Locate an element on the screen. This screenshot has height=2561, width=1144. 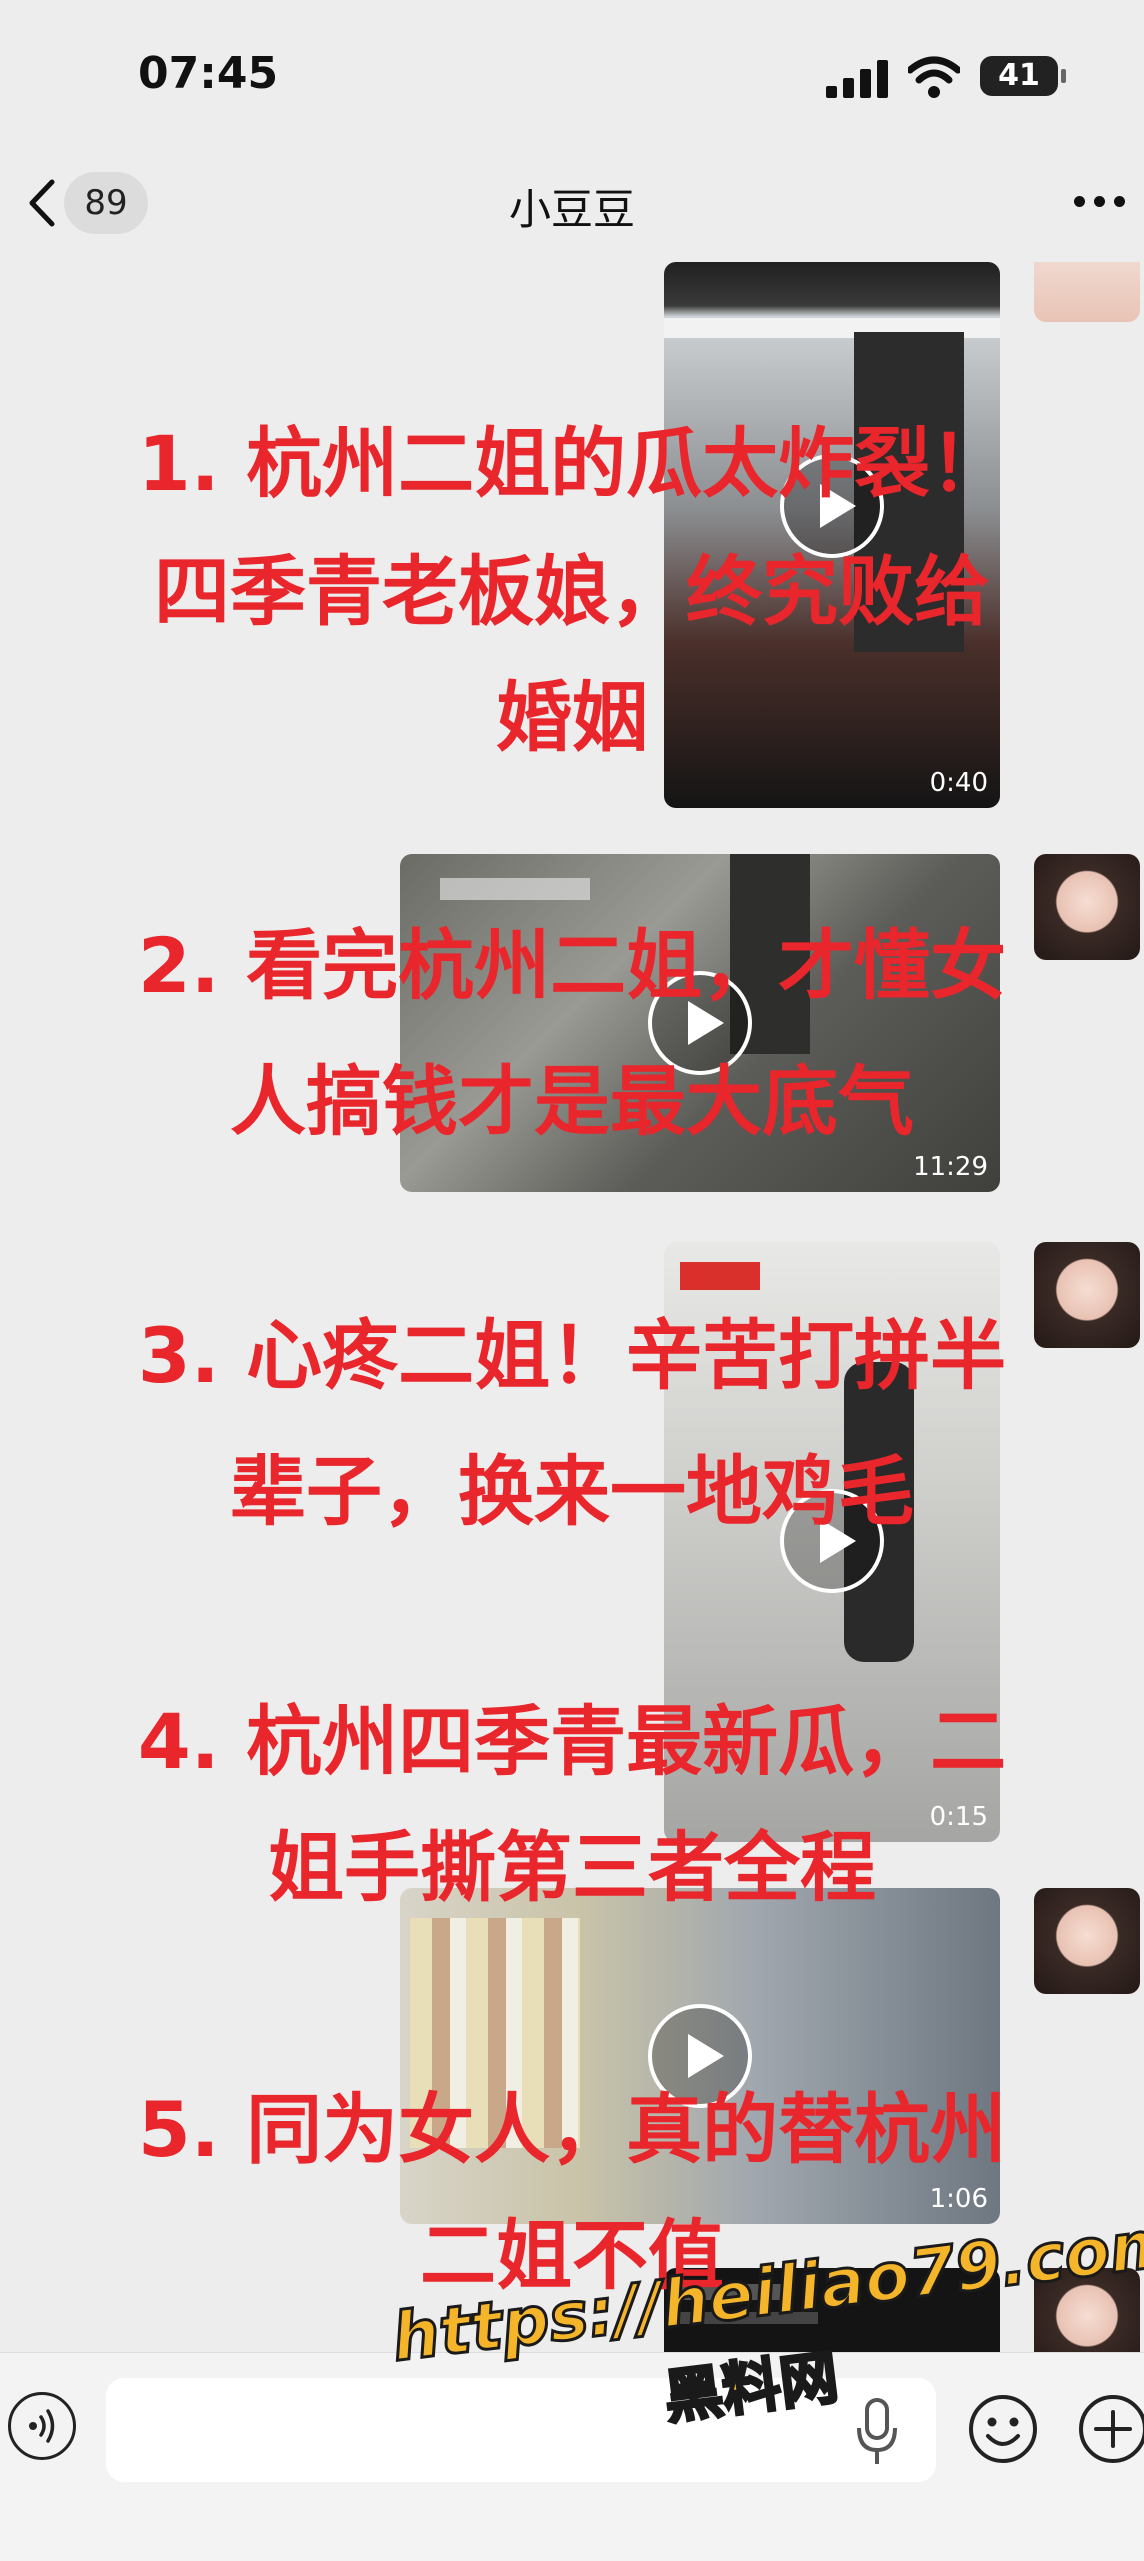
voice-icon is located at coordinates (42, 2426).